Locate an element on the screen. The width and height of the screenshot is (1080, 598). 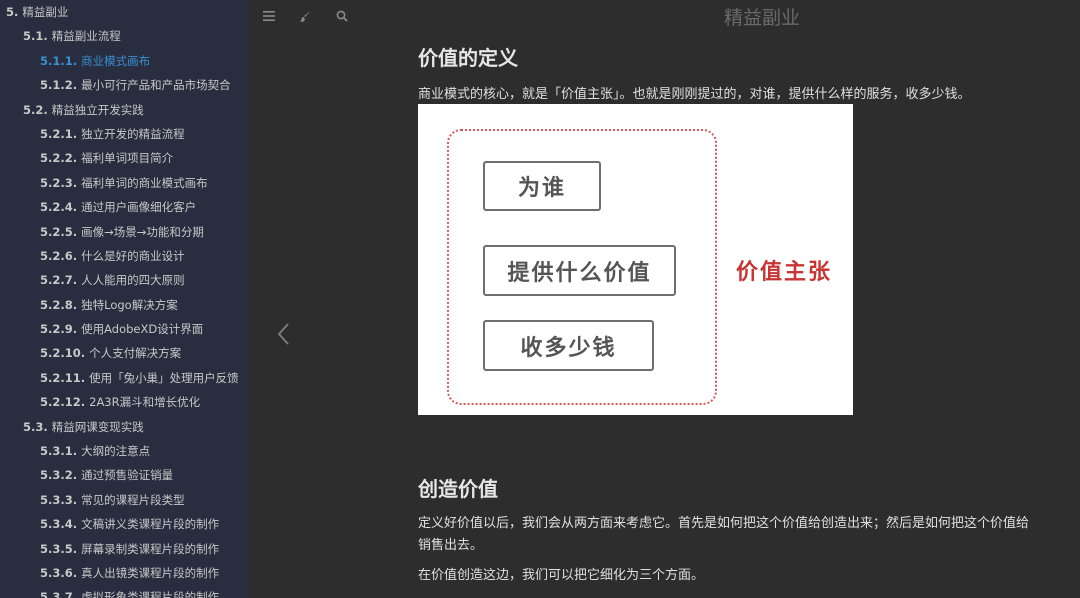
sidebar-item-number: 5.2. is located at coordinates (35, 109).